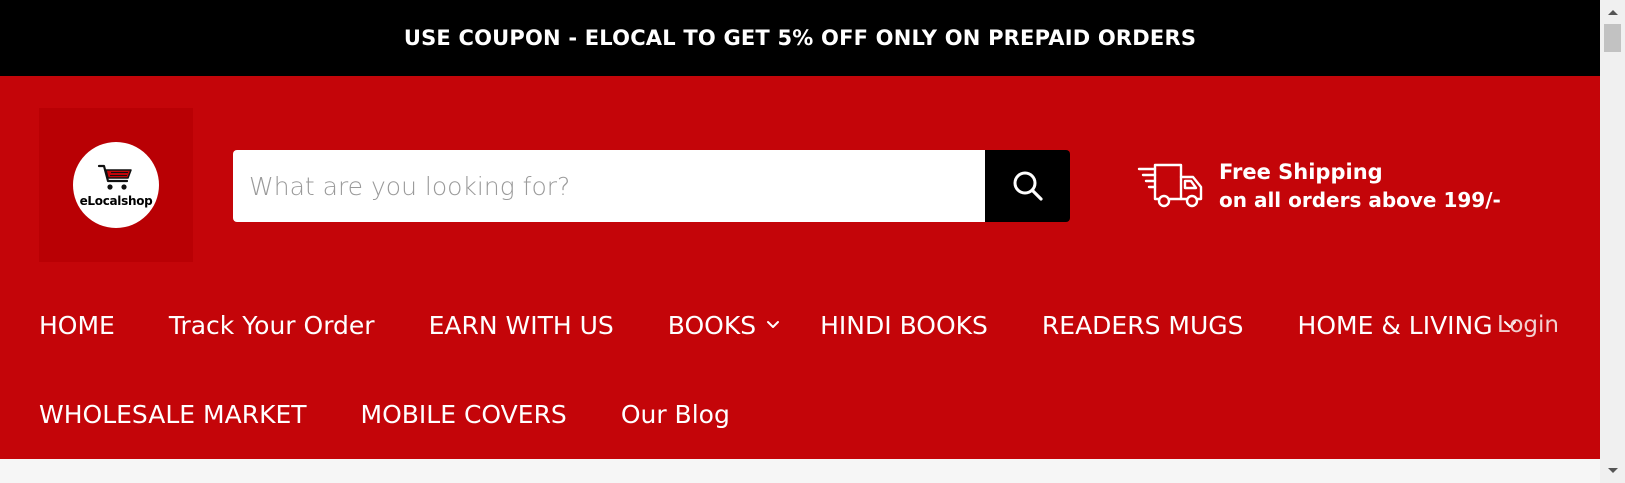  I want to click on nav-item-readers-mugs: READERS MUGS, so click(1143, 325).